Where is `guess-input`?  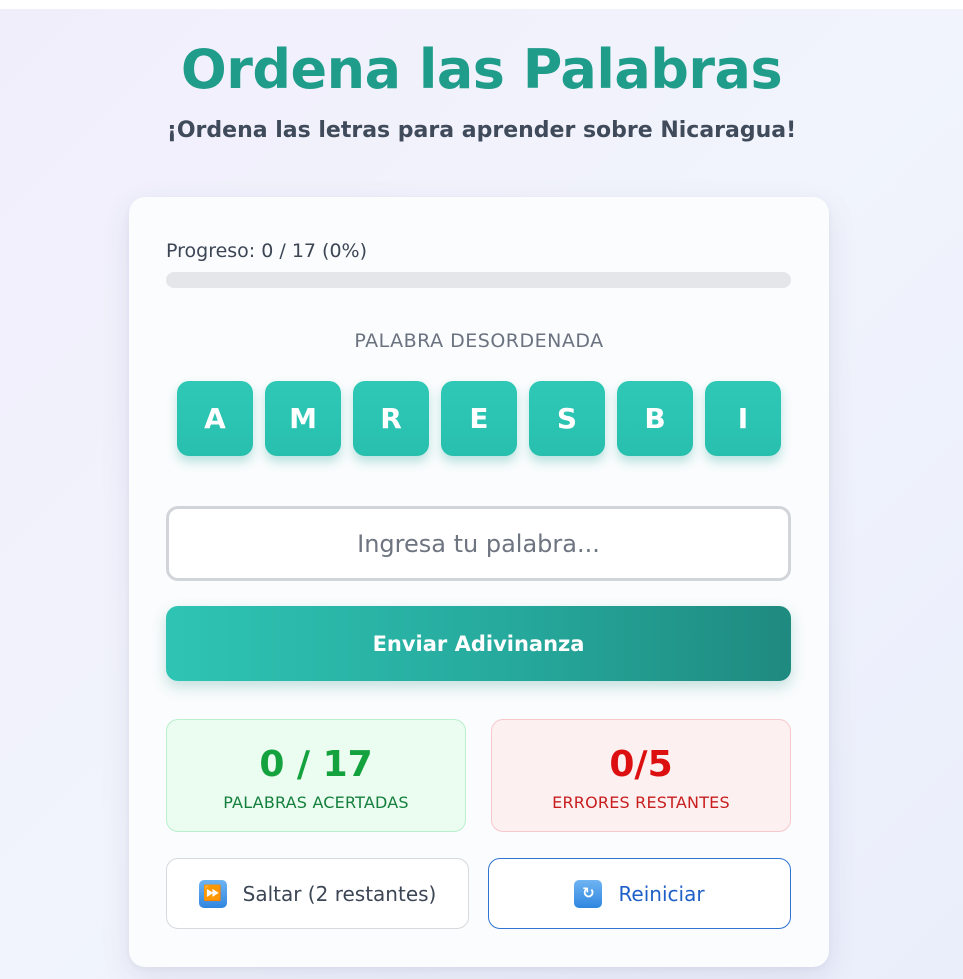 guess-input is located at coordinates (478, 543).